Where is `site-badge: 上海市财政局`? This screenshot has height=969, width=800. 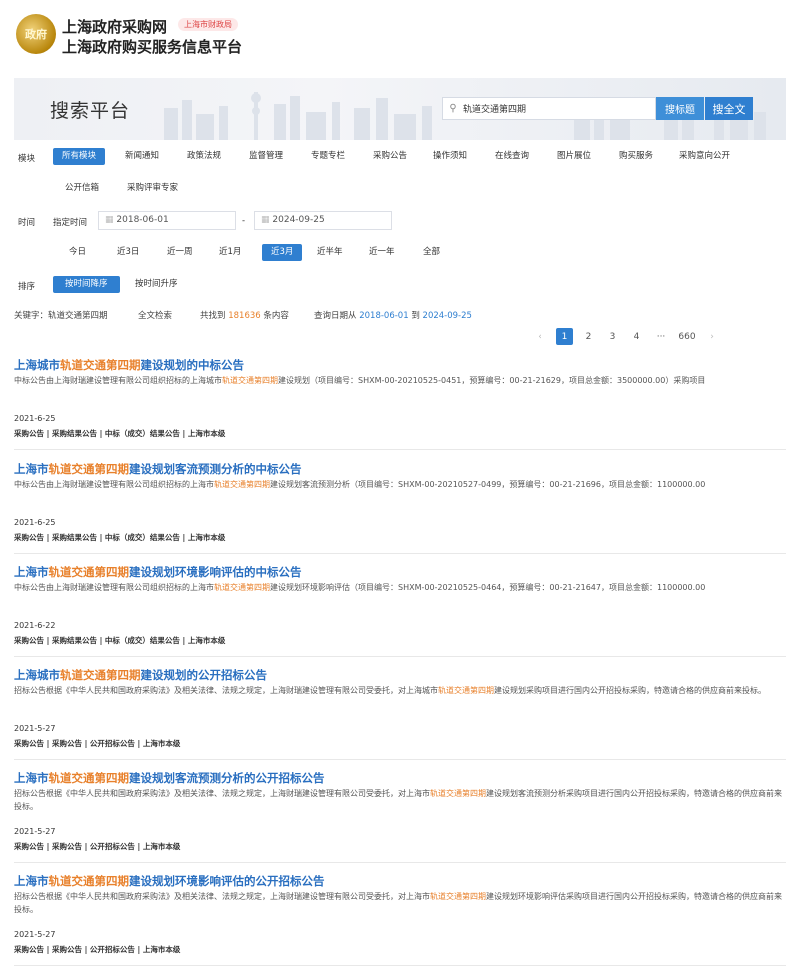 site-badge: 上海市财政局 is located at coordinates (208, 24).